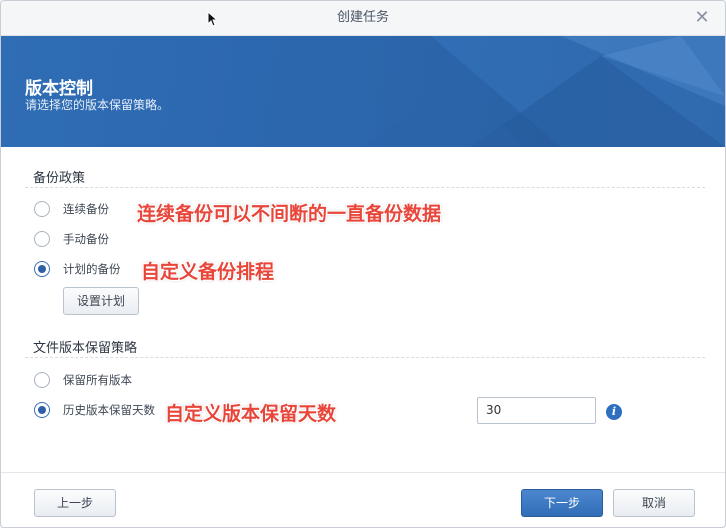  What do you see at coordinates (363, 472) in the screenshot?
I see `footer-divider` at bounding box center [363, 472].